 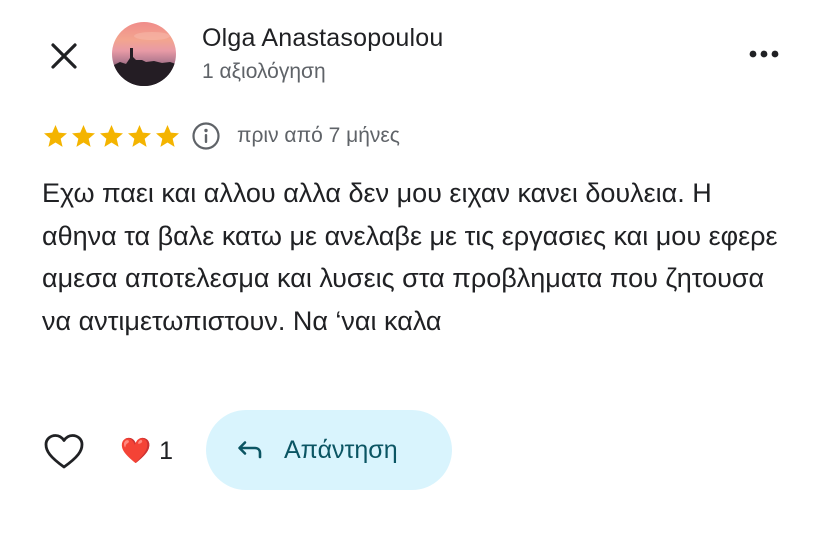 I want to click on close-icon, so click(x=64, y=56).